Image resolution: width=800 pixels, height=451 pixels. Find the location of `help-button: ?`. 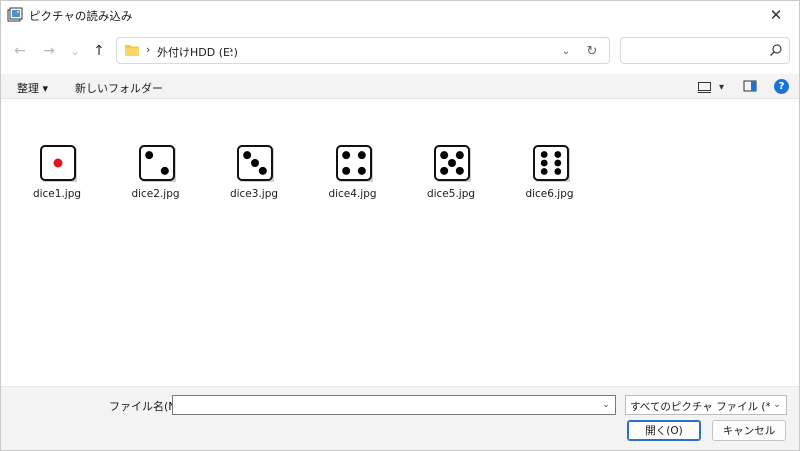

help-button: ? is located at coordinates (781, 86).